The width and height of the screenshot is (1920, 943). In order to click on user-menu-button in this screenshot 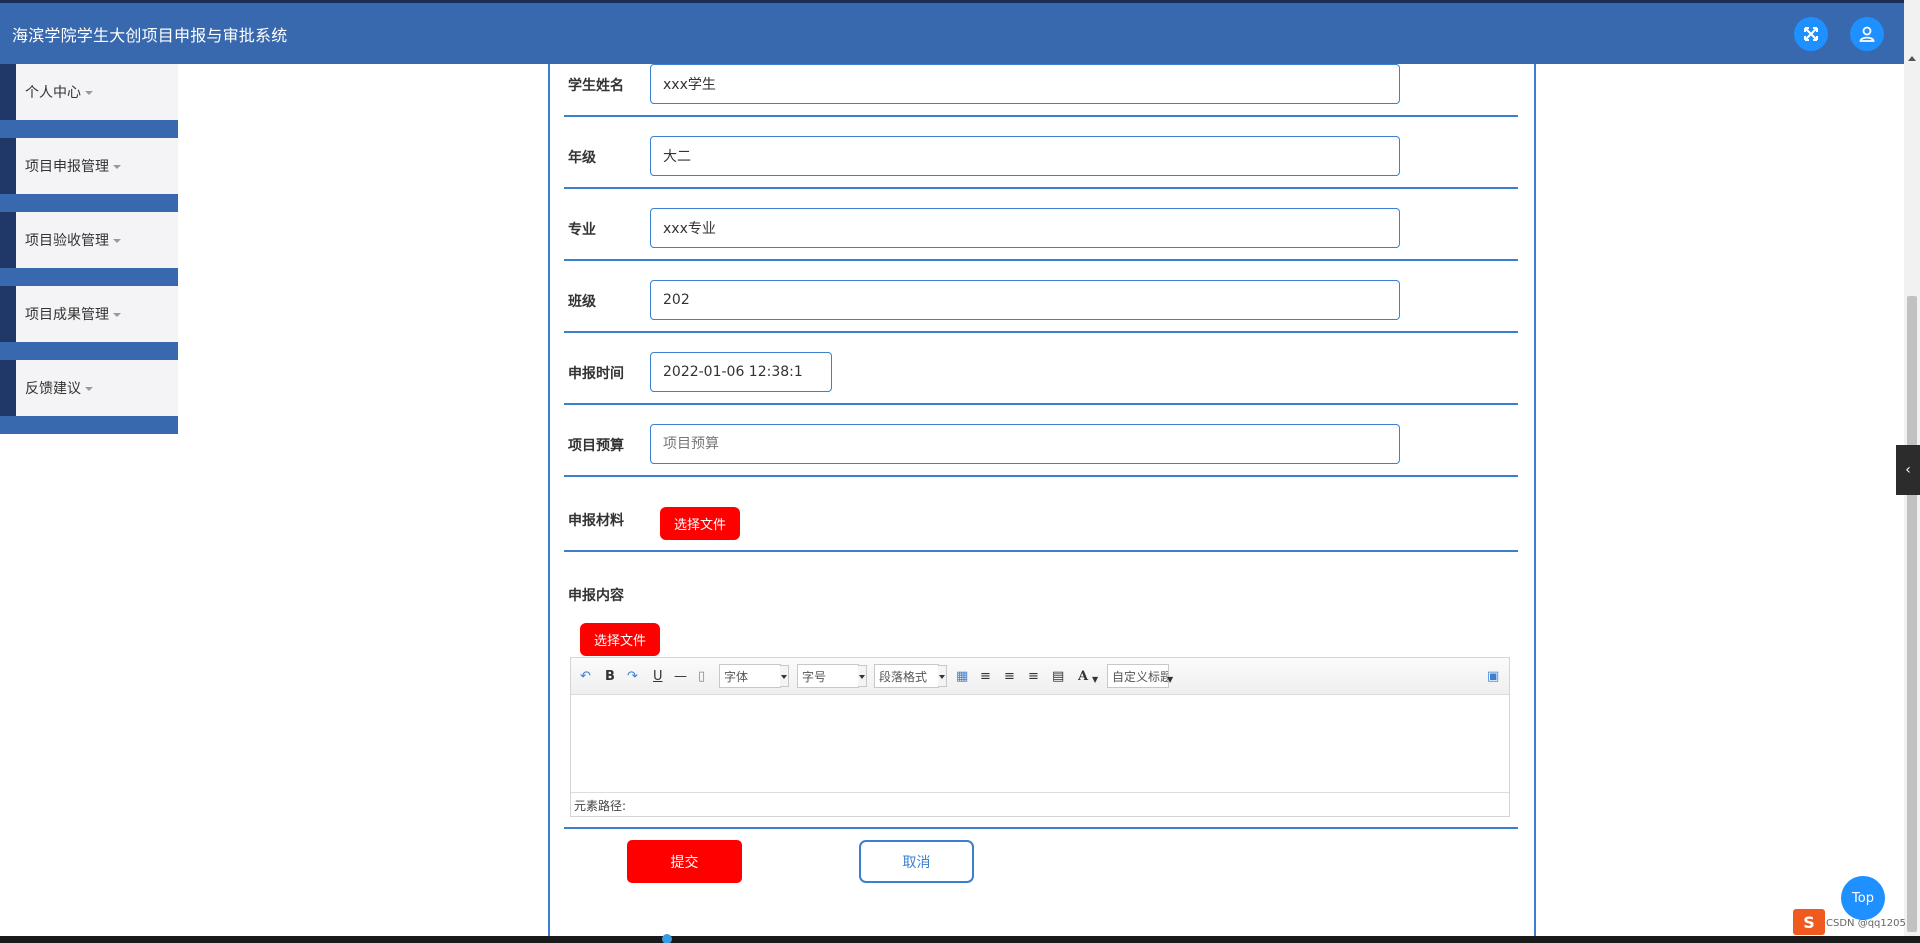, I will do `click(1867, 34)`.